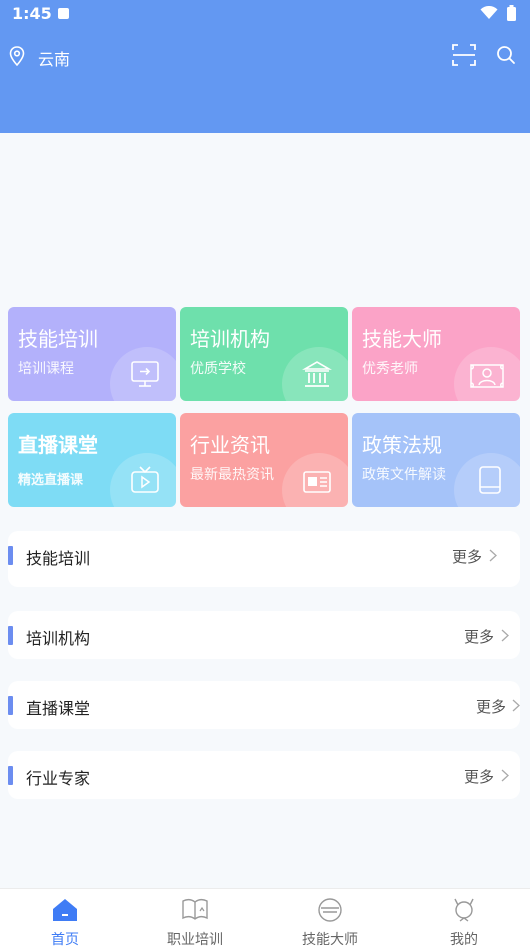  What do you see at coordinates (46, 369) in the screenshot?
I see `card-subtitle: 培训课程` at bounding box center [46, 369].